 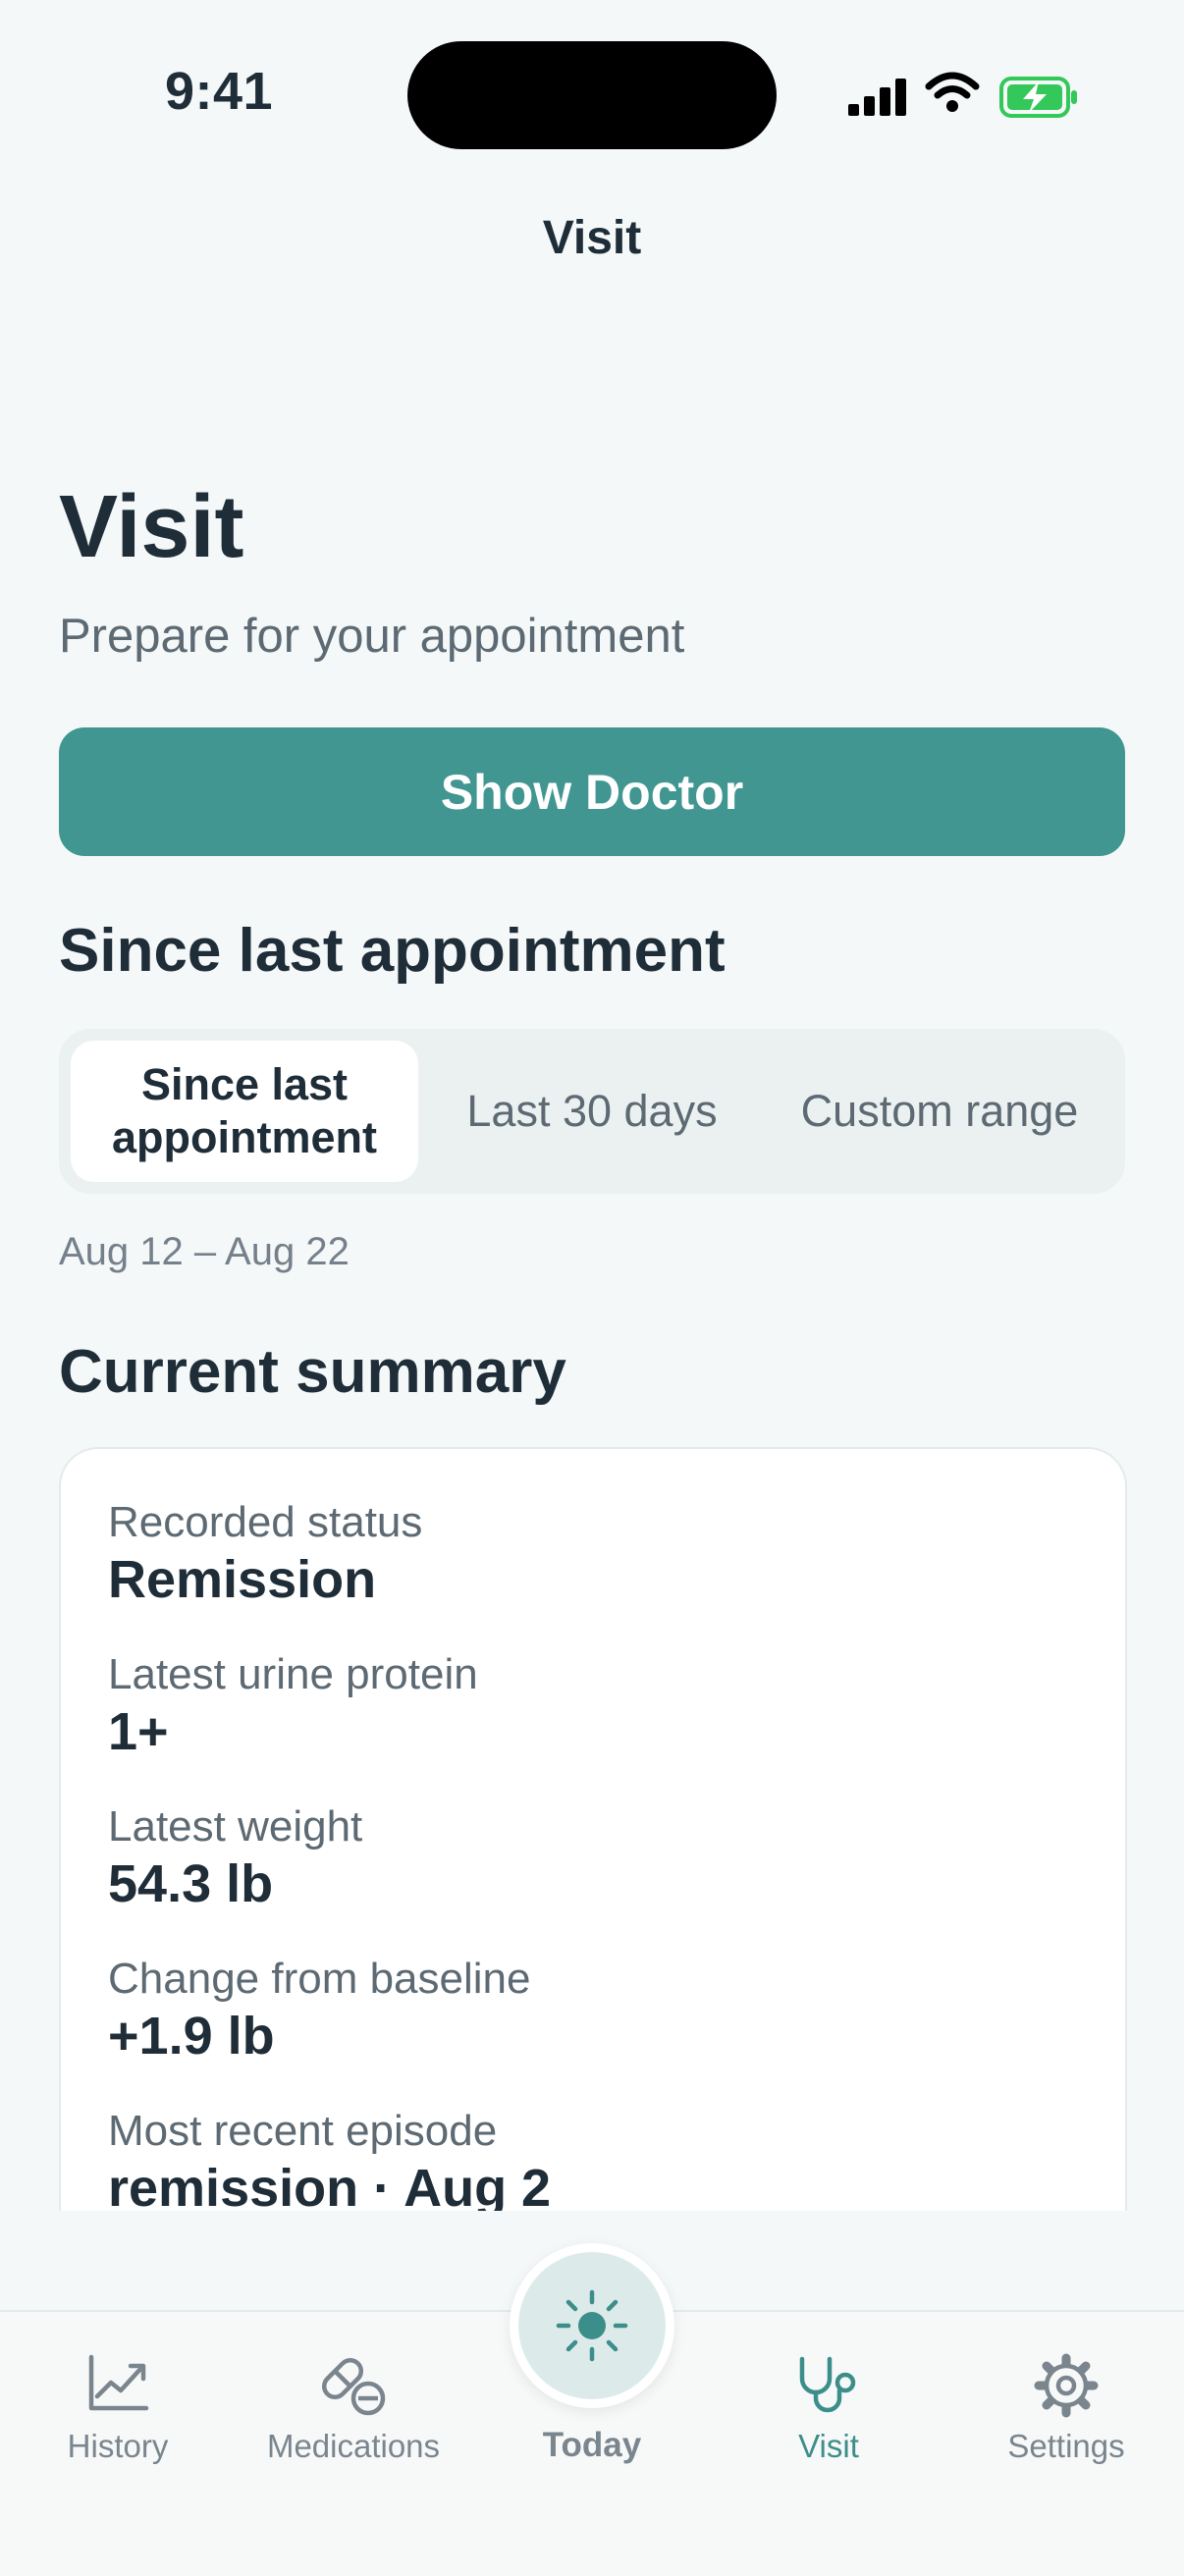 I want to click on tab-label-today: Today, so click(x=592, y=2445).